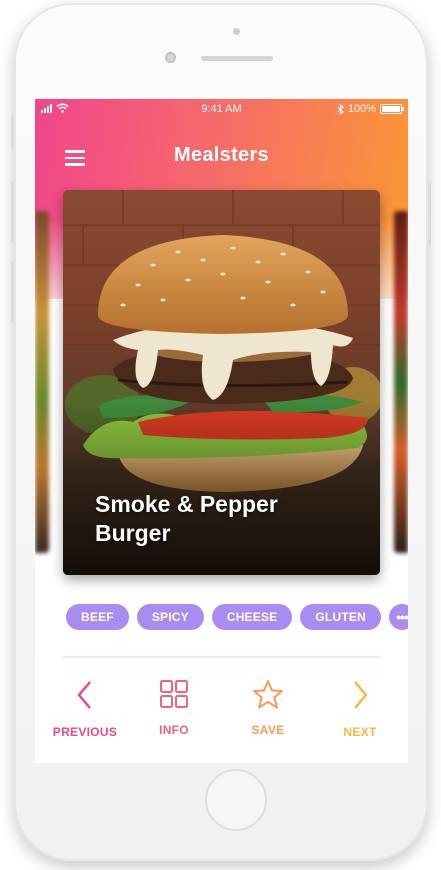  I want to click on bluetooth-icon, so click(340, 109).